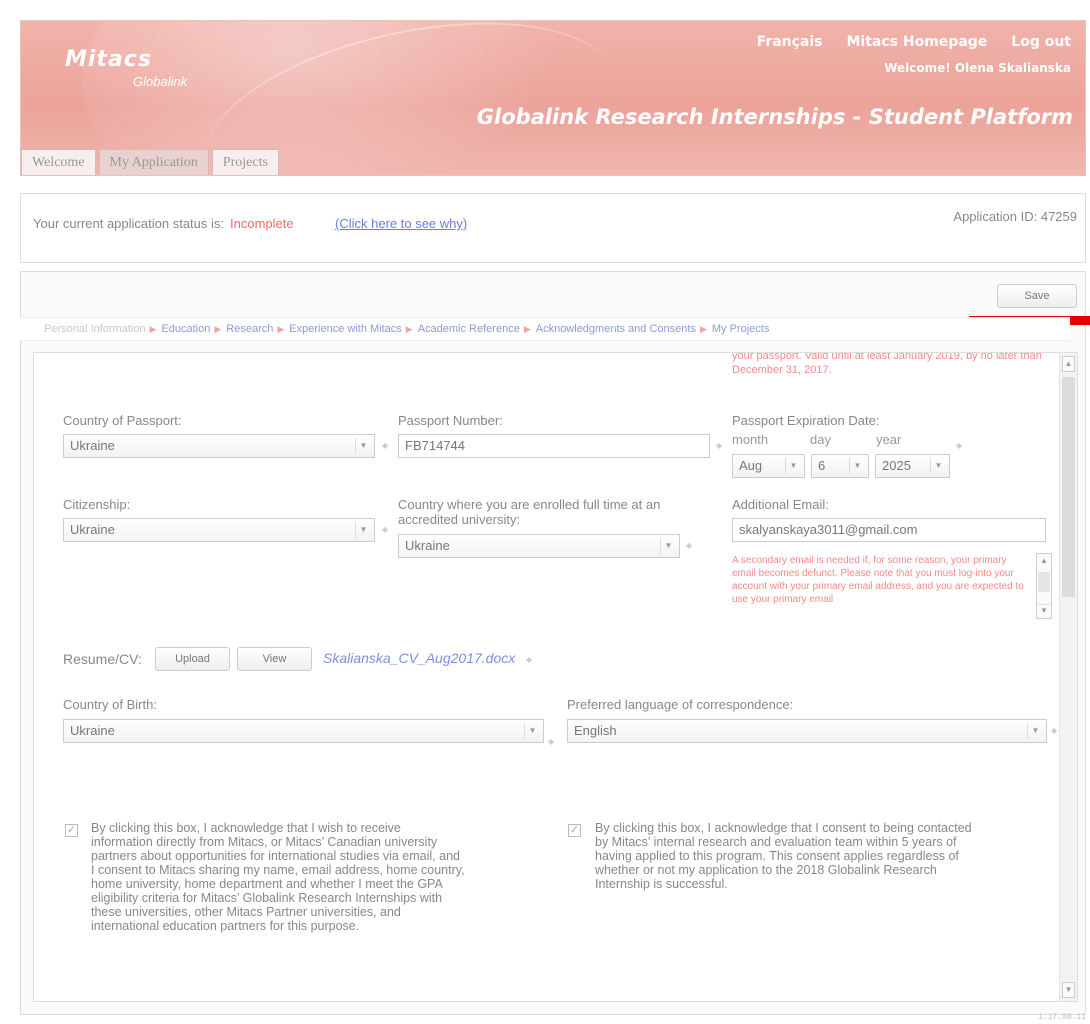  What do you see at coordinates (469, 329) in the screenshot?
I see `step-academic-reference: Academic Reference` at bounding box center [469, 329].